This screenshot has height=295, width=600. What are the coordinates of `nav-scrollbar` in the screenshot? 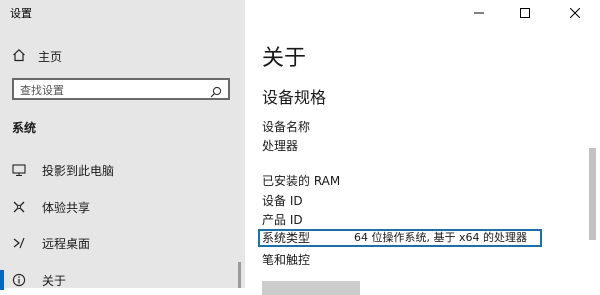 It's located at (239, 275).